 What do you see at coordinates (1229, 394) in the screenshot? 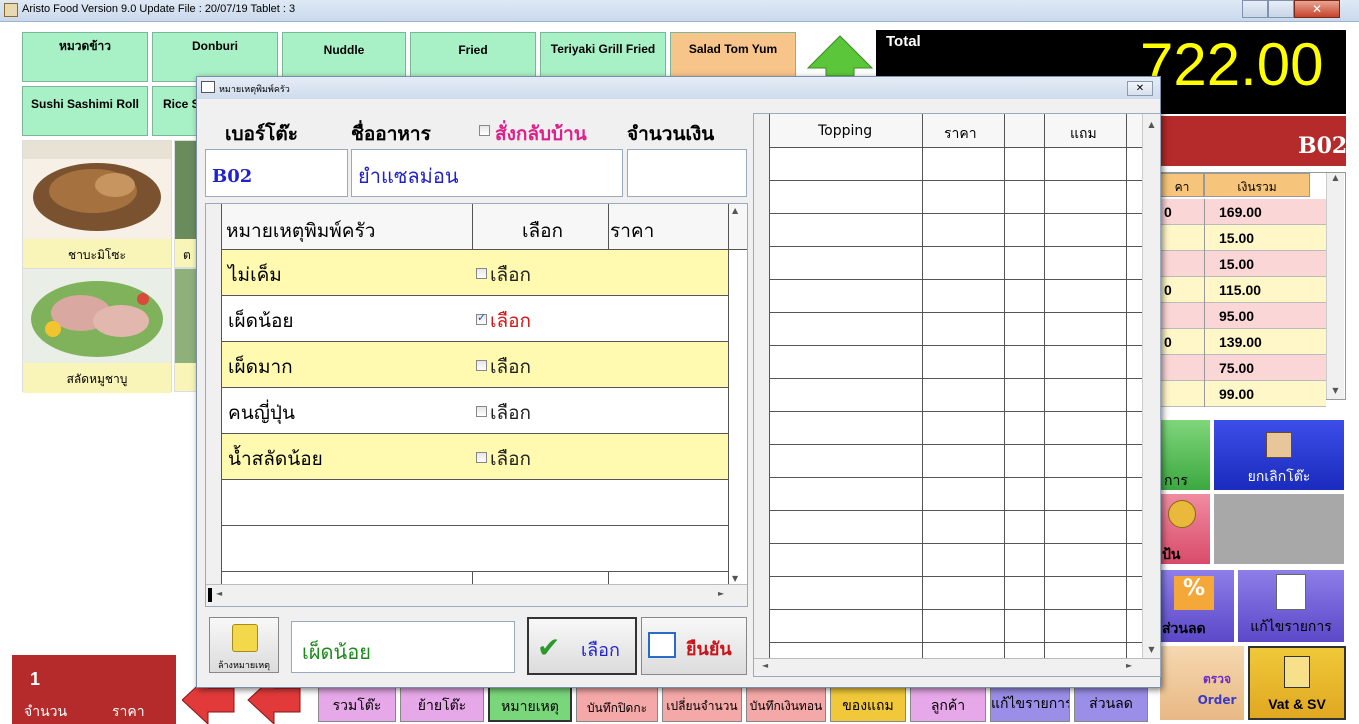
I see `order-row-amount: 99.00` at bounding box center [1229, 394].